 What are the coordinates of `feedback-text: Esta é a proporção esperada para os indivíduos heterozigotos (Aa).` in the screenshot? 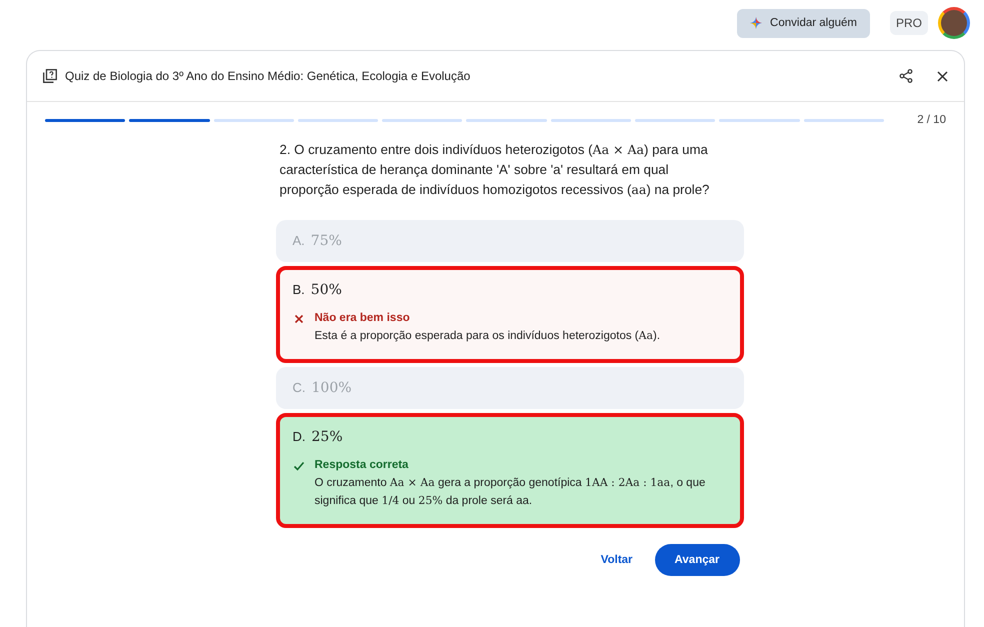 It's located at (488, 336).